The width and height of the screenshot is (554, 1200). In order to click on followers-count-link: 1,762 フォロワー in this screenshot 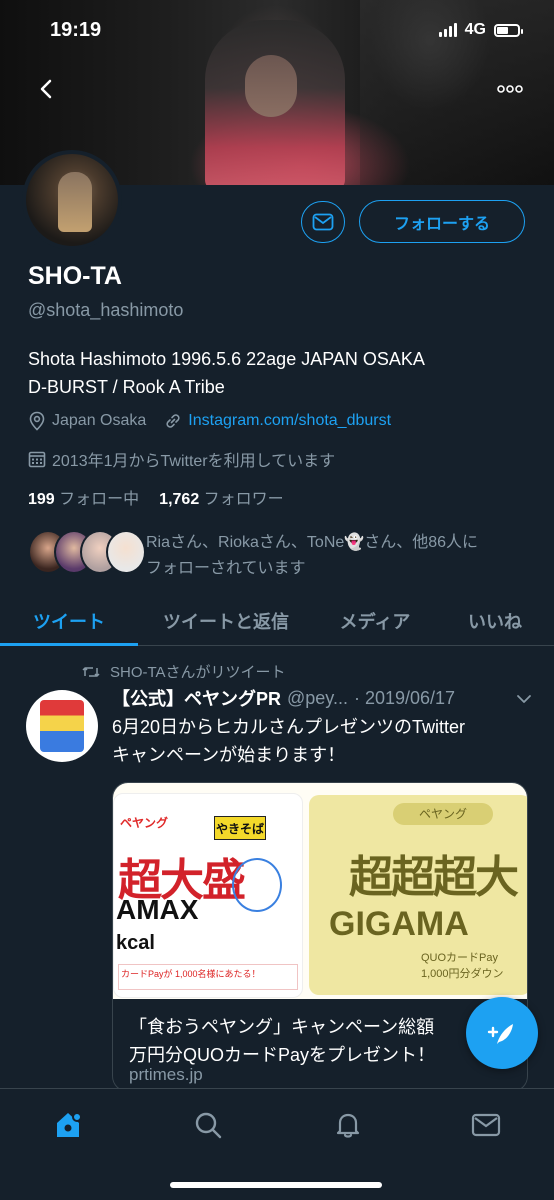, I will do `click(221, 497)`.